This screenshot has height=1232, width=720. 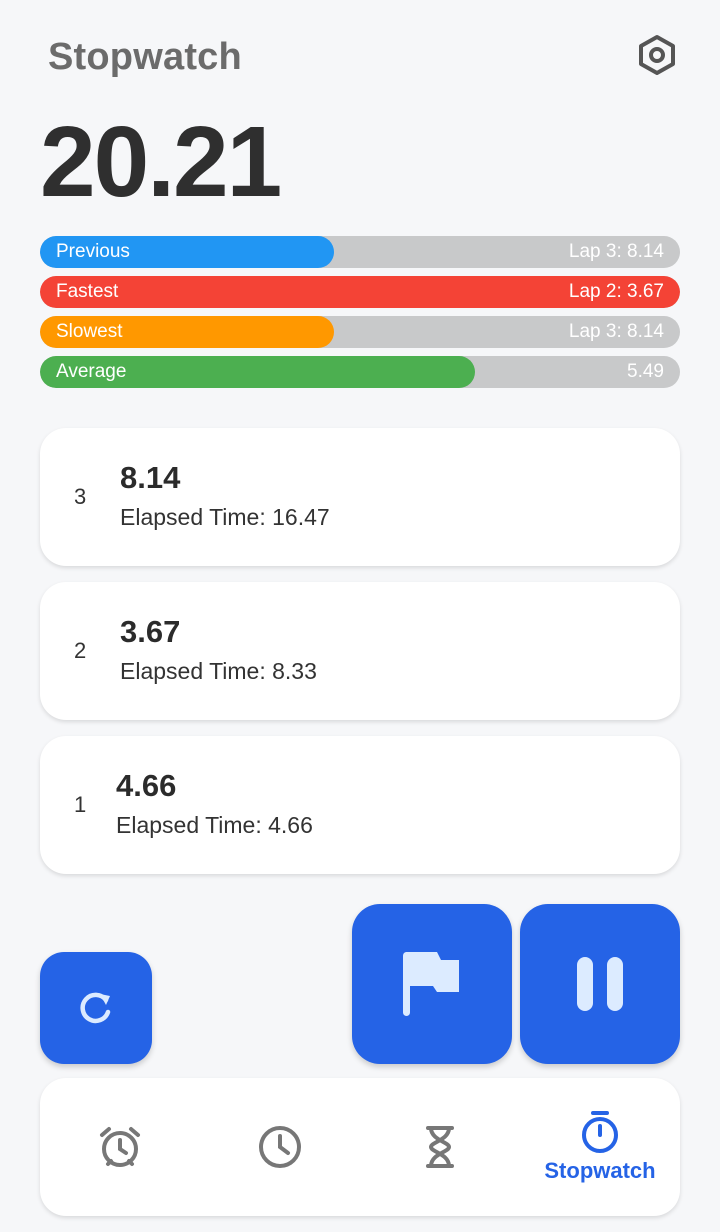 What do you see at coordinates (93, 251) in the screenshot?
I see `stat-label: Previous` at bounding box center [93, 251].